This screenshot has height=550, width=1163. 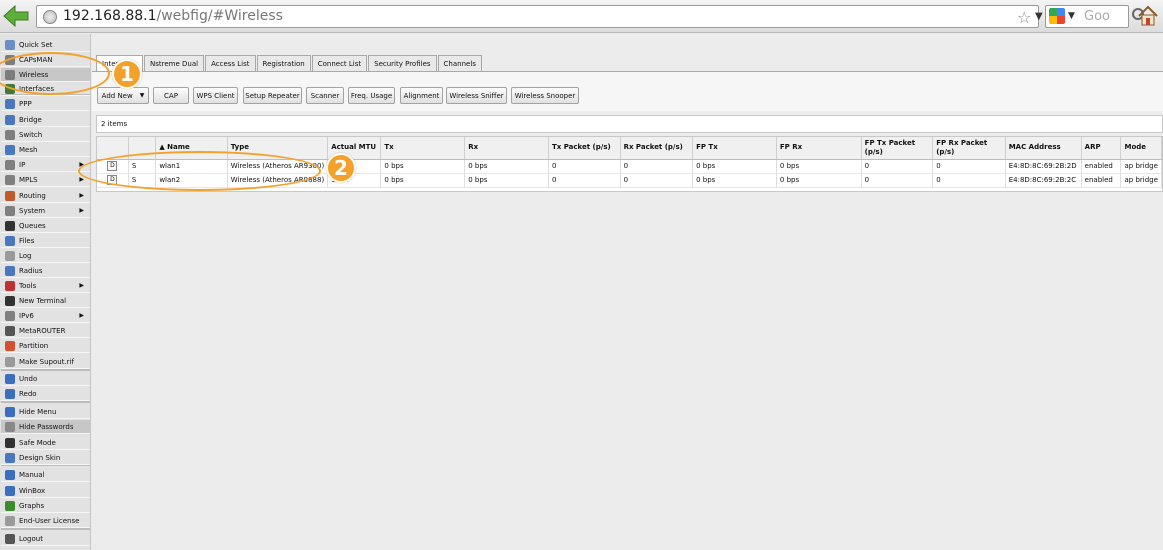 What do you see at coordinates (45, 379) in the screenshot?
I see `sidebar-item-undo: Undo` at bounding box center [45, 379].